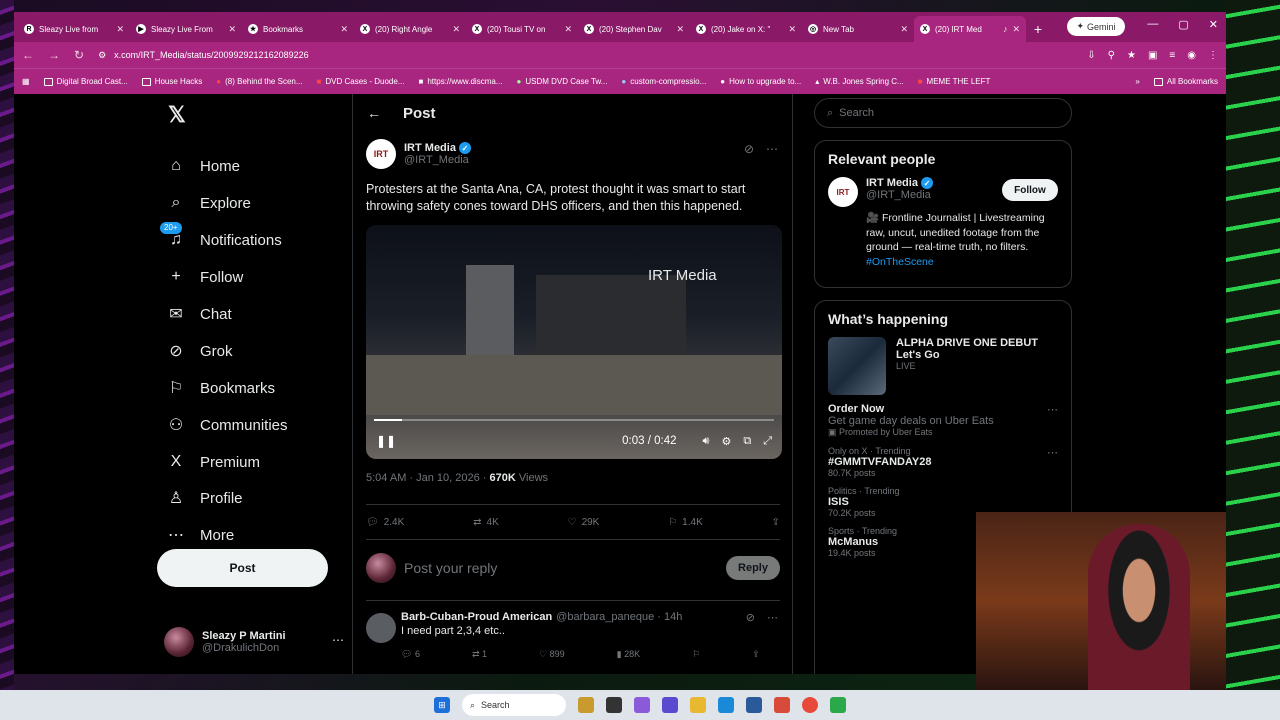 The image size is (1280, 720). Describe the element at coordinates (552, 654) in the screenshot. I see `like-action: ♡ 899` at that location.